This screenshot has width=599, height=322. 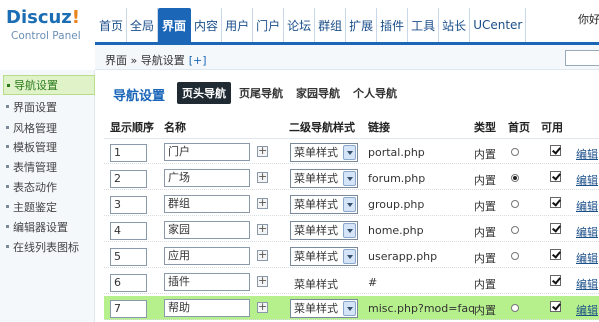 What do you see at coordinates (49, 107) in the screenshot?
I see `sidebar-item: 界面设置` at bounding box center [49, 107].